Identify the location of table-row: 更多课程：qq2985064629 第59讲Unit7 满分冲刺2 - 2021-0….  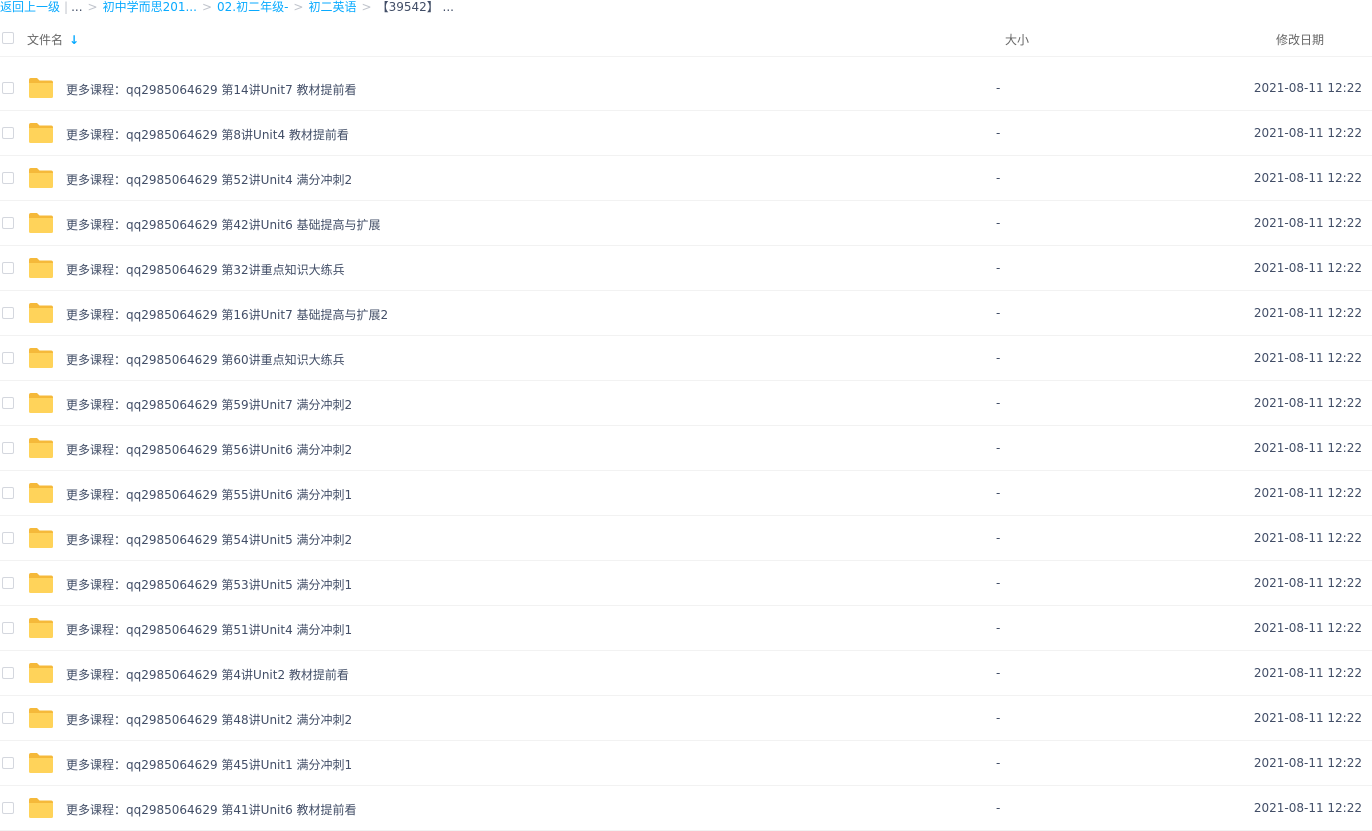
(686, 403).